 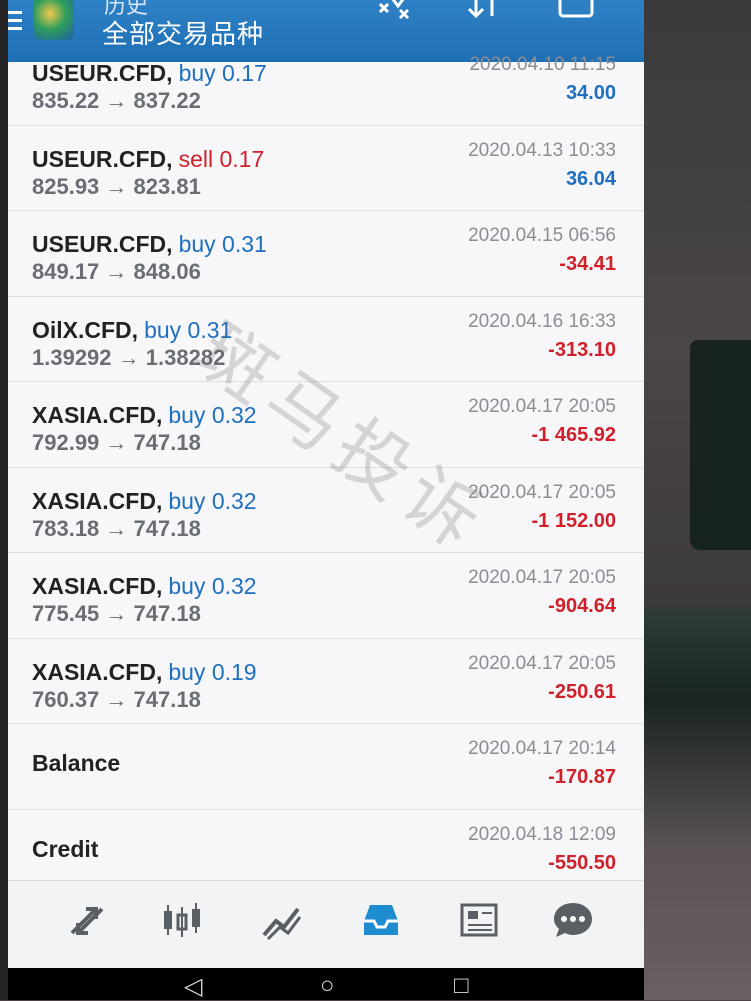 What do you see at coordinates (66, 528) in the screenshot?
I see `open-price: 783.18` at bounding box center [66, 528].